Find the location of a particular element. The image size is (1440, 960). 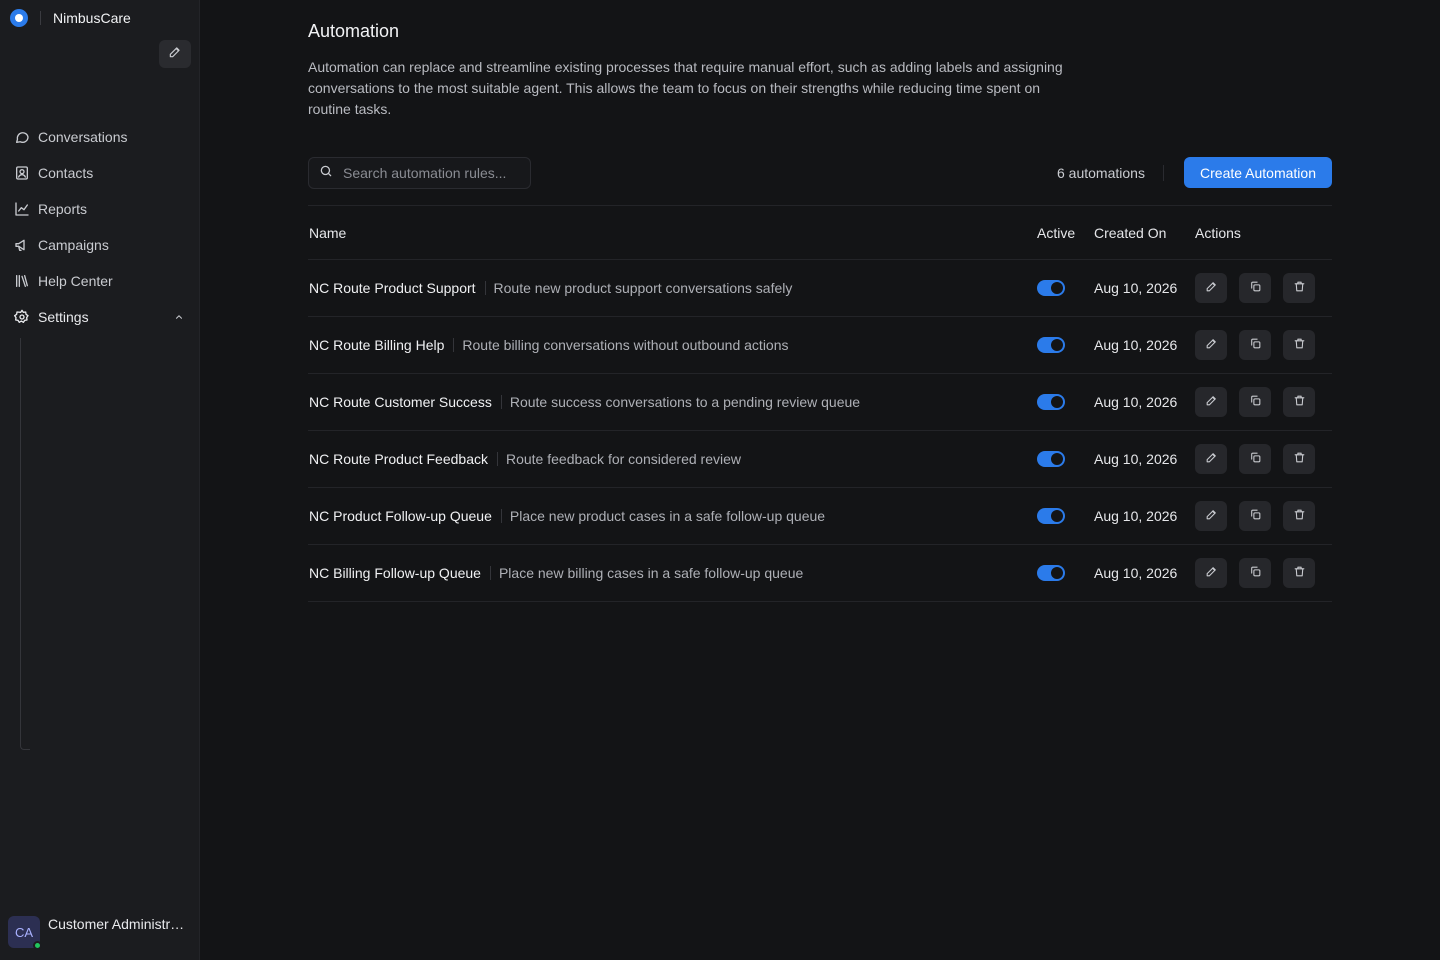

create-automation-button: Create Automation is located at coordinates (1258, 172).